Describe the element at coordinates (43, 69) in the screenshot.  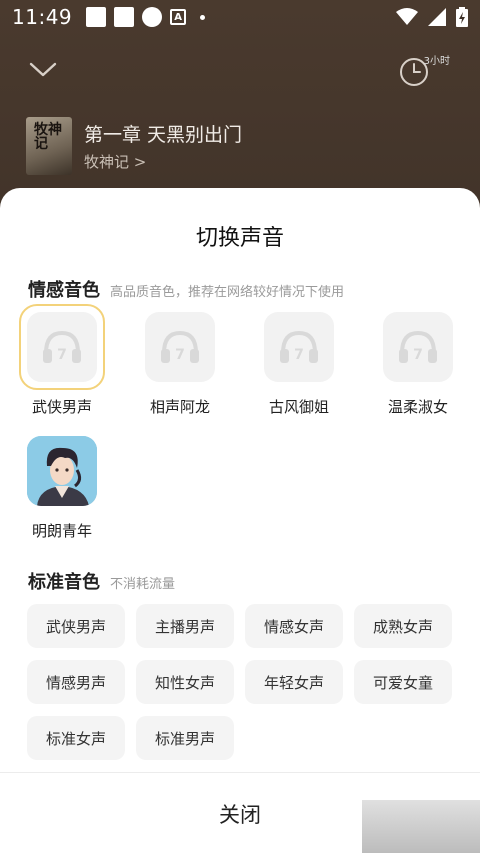
I see `collapse-chevron-down-icon` at that location.